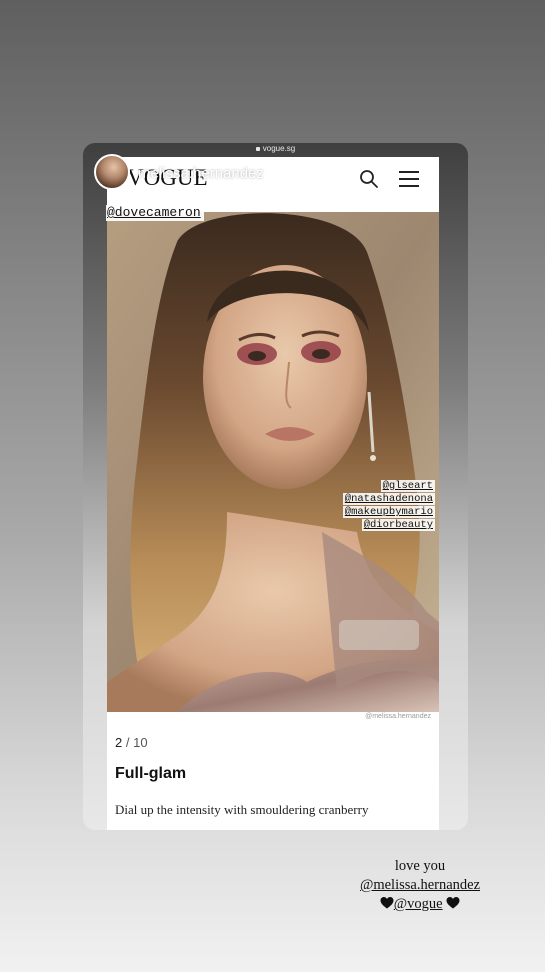 This screenshot has height=972, width=545. I want to click on browser-url-bar: vogue.sg, so click(275, 149).